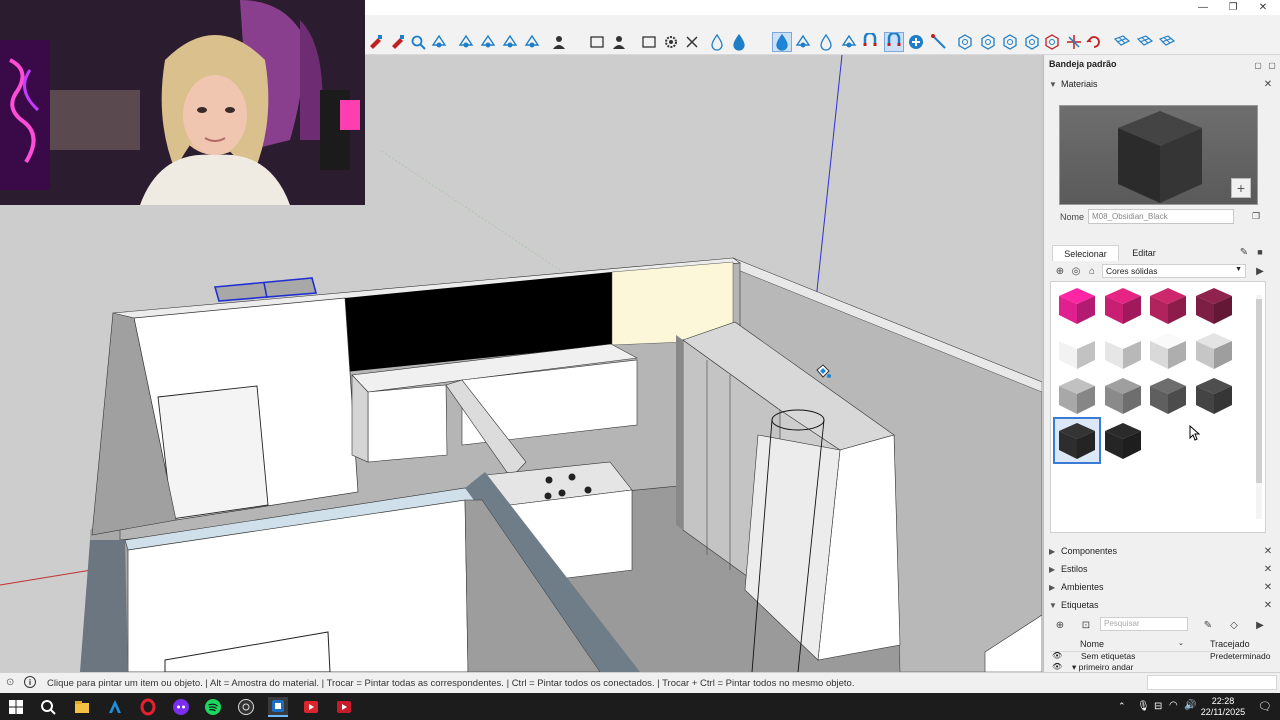  I want to click on environments-close-icon: ✕, so click(1268, 587).